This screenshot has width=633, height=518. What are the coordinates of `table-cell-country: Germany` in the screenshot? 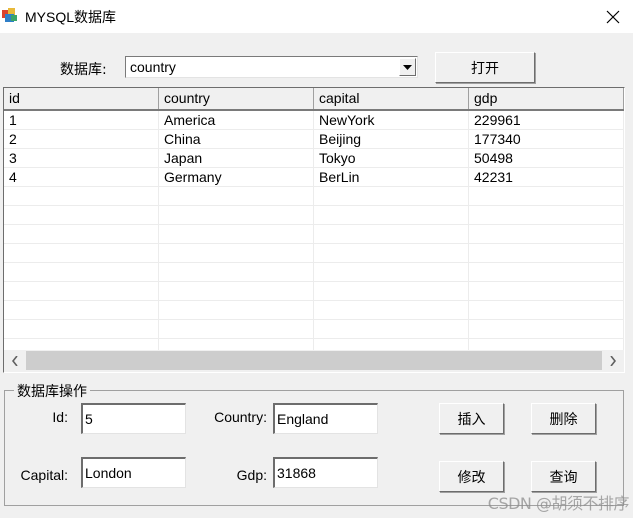 It's located at (236, 177).